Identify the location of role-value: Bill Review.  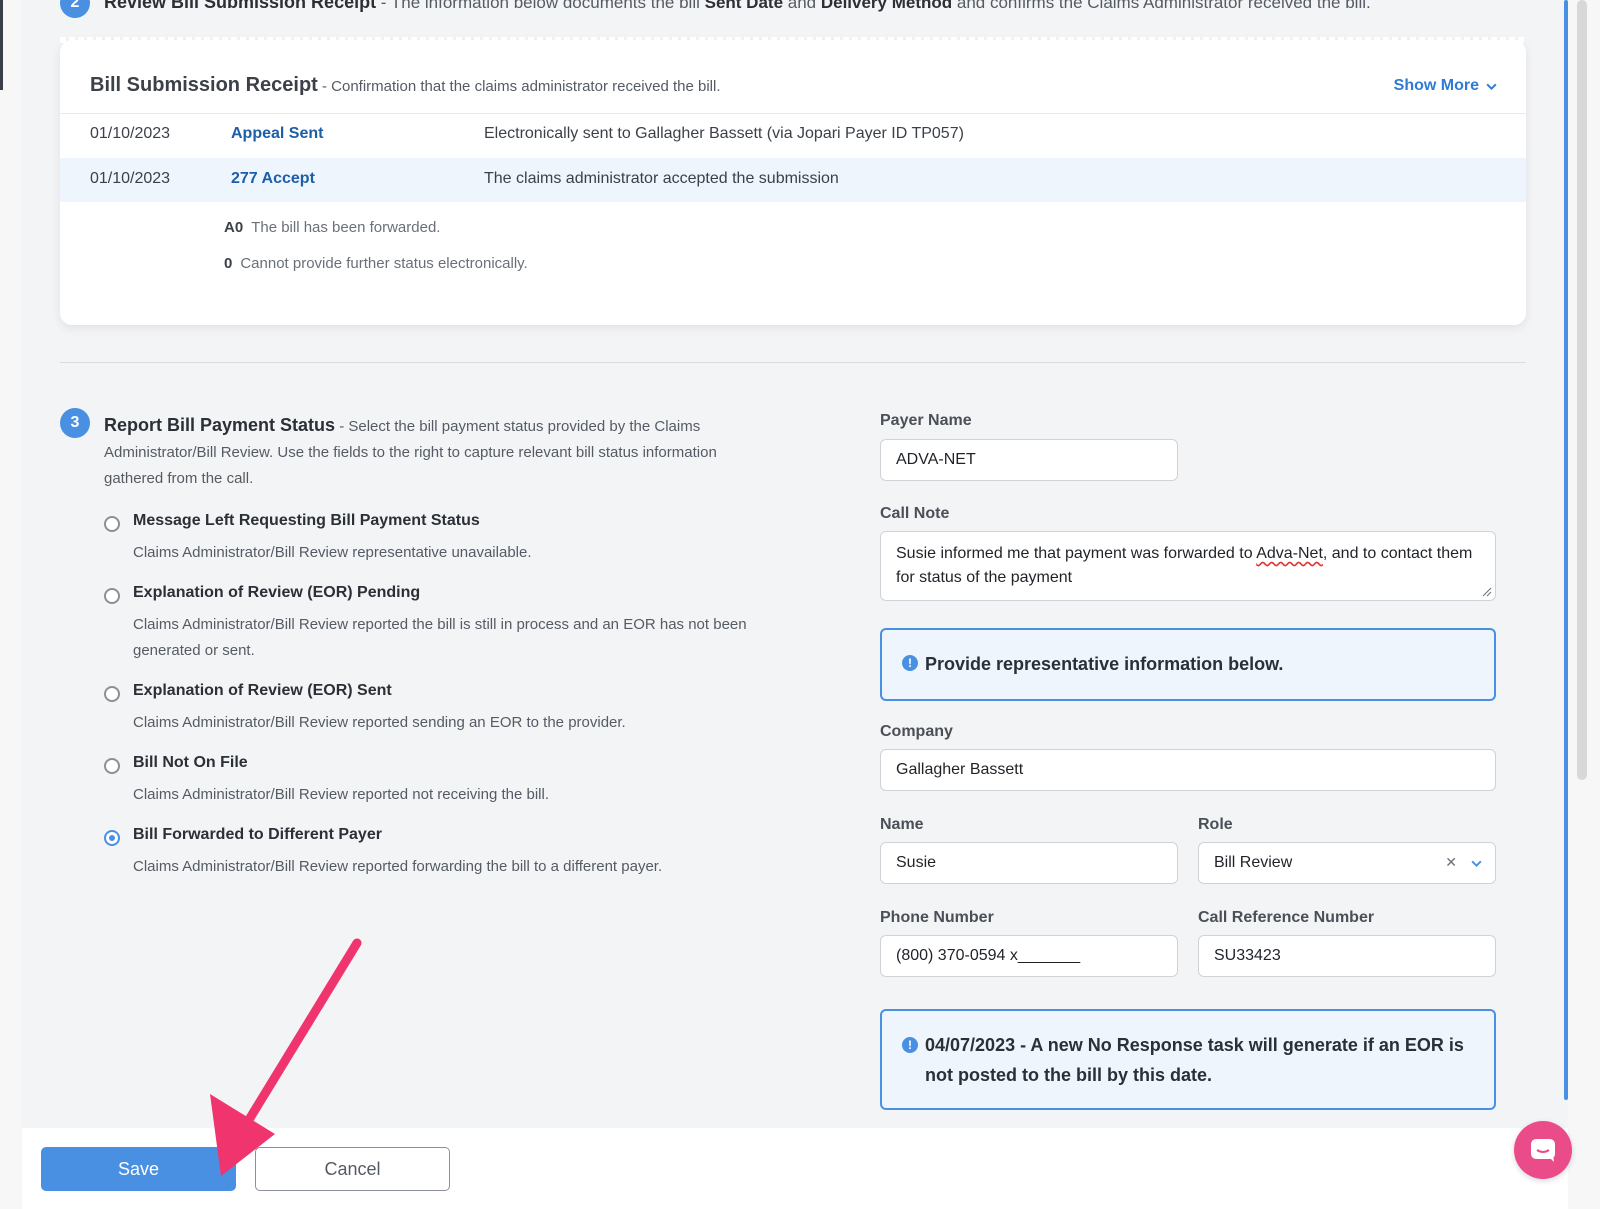
(1253, 862).